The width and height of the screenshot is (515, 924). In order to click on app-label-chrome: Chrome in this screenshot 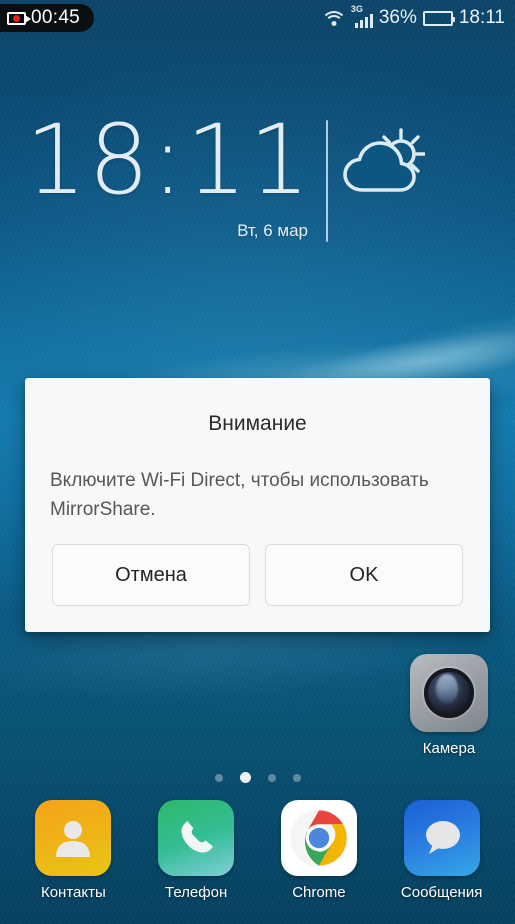, I will do `click(319, 892)`.